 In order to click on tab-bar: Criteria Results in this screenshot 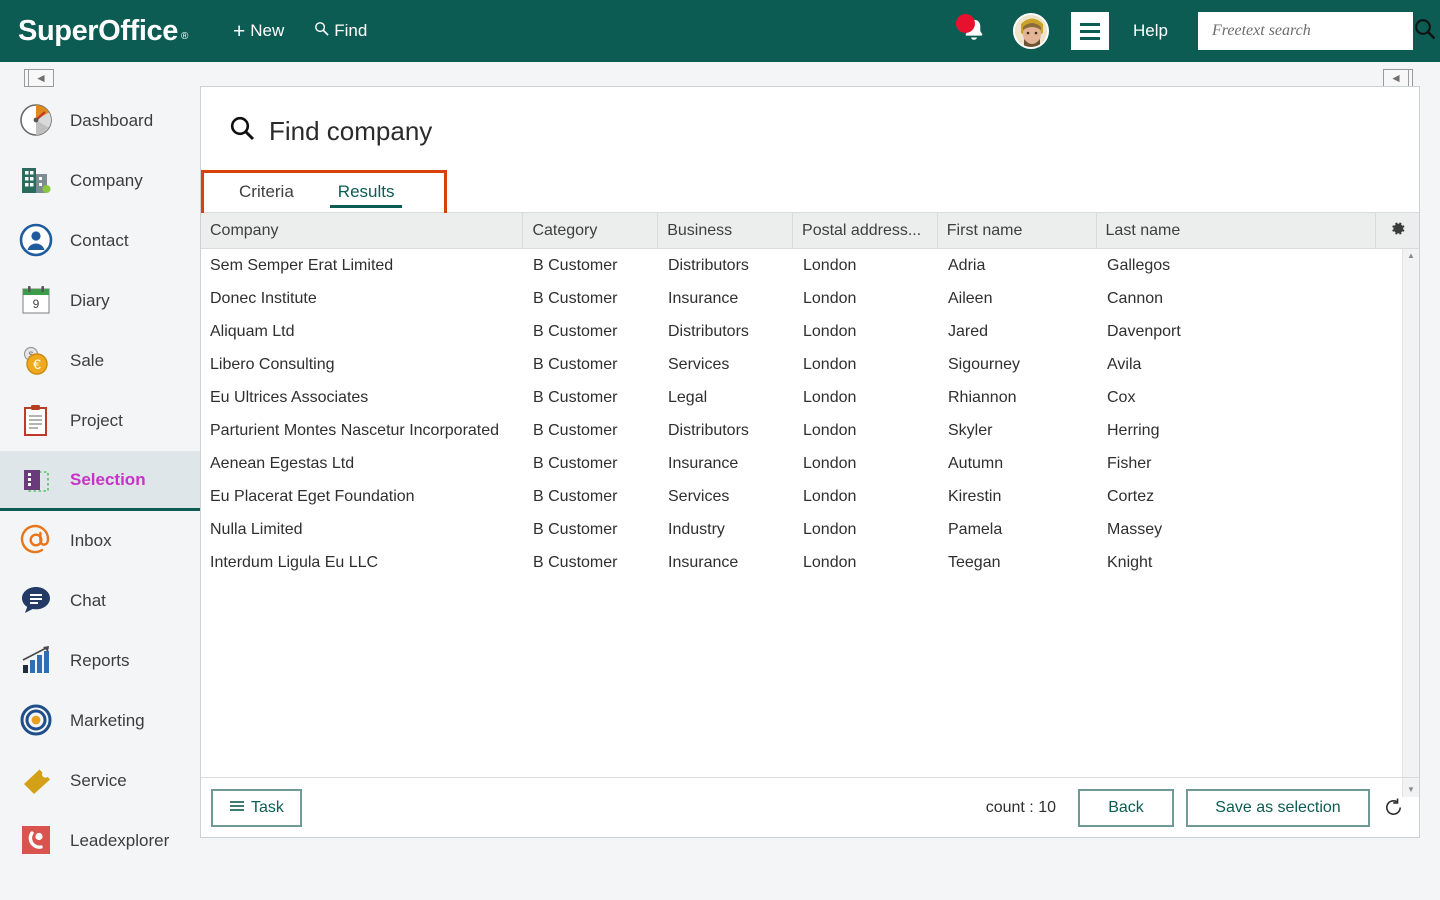, I will do `click(810, 193)`.